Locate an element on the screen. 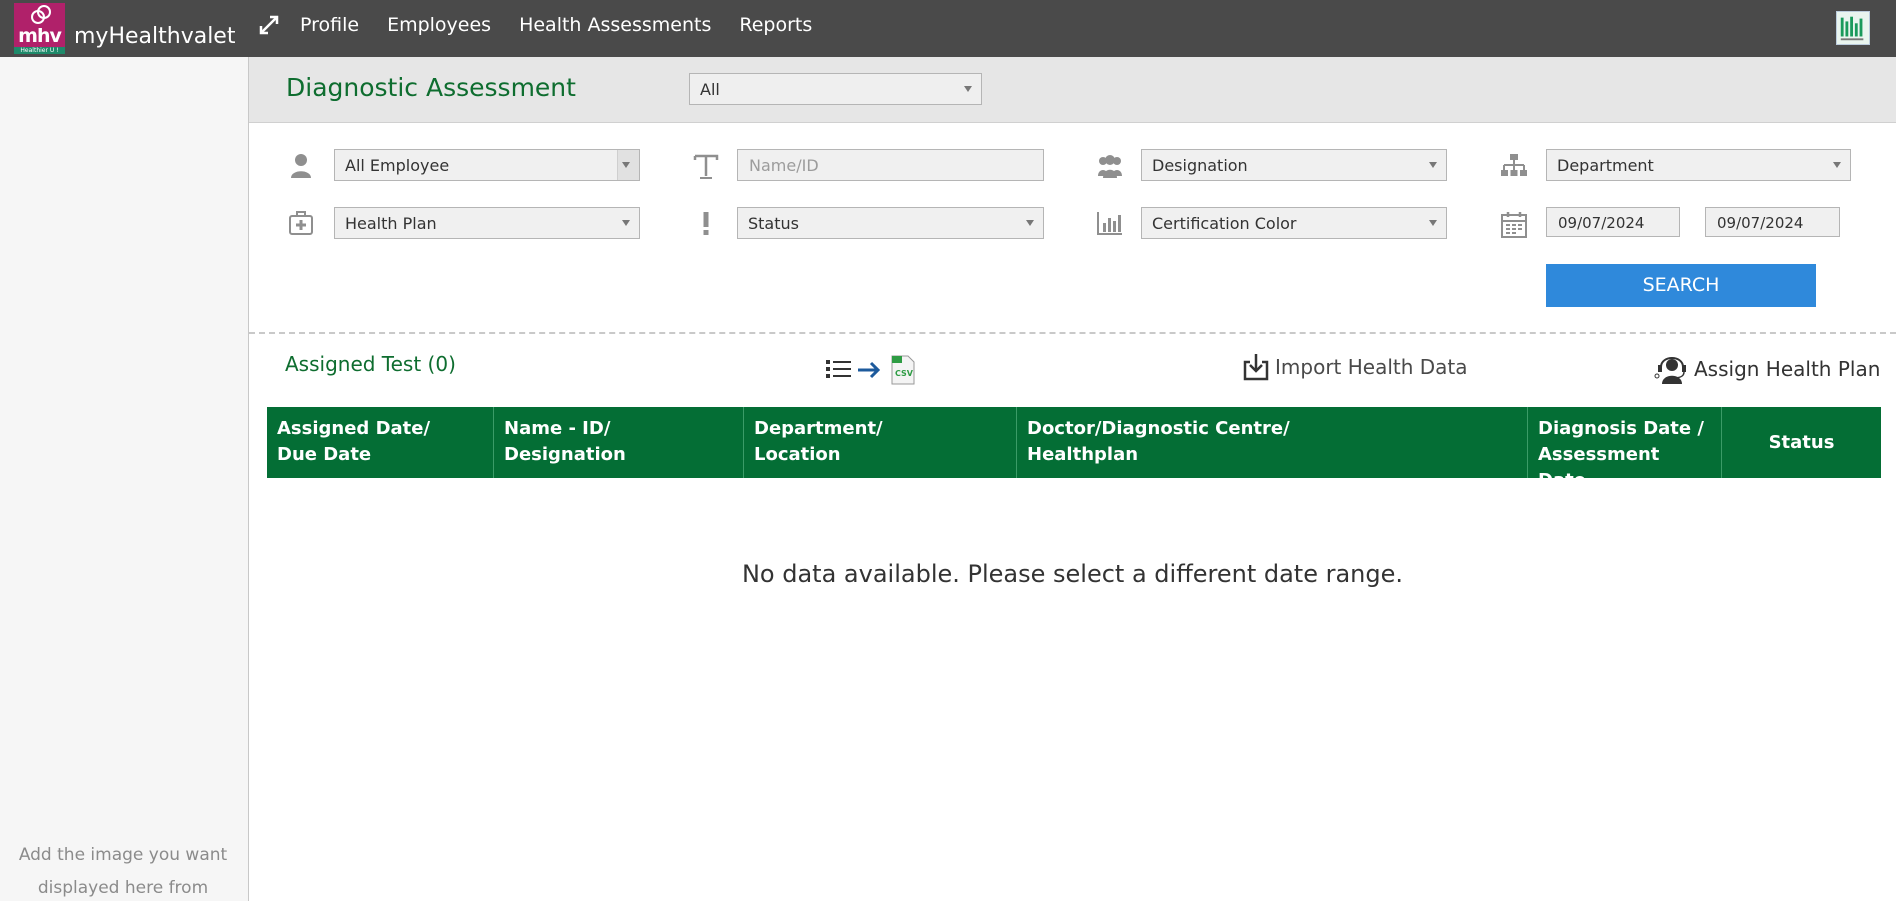  import-health-data-button: Import Health Data is located at coordinates (1354, 367).